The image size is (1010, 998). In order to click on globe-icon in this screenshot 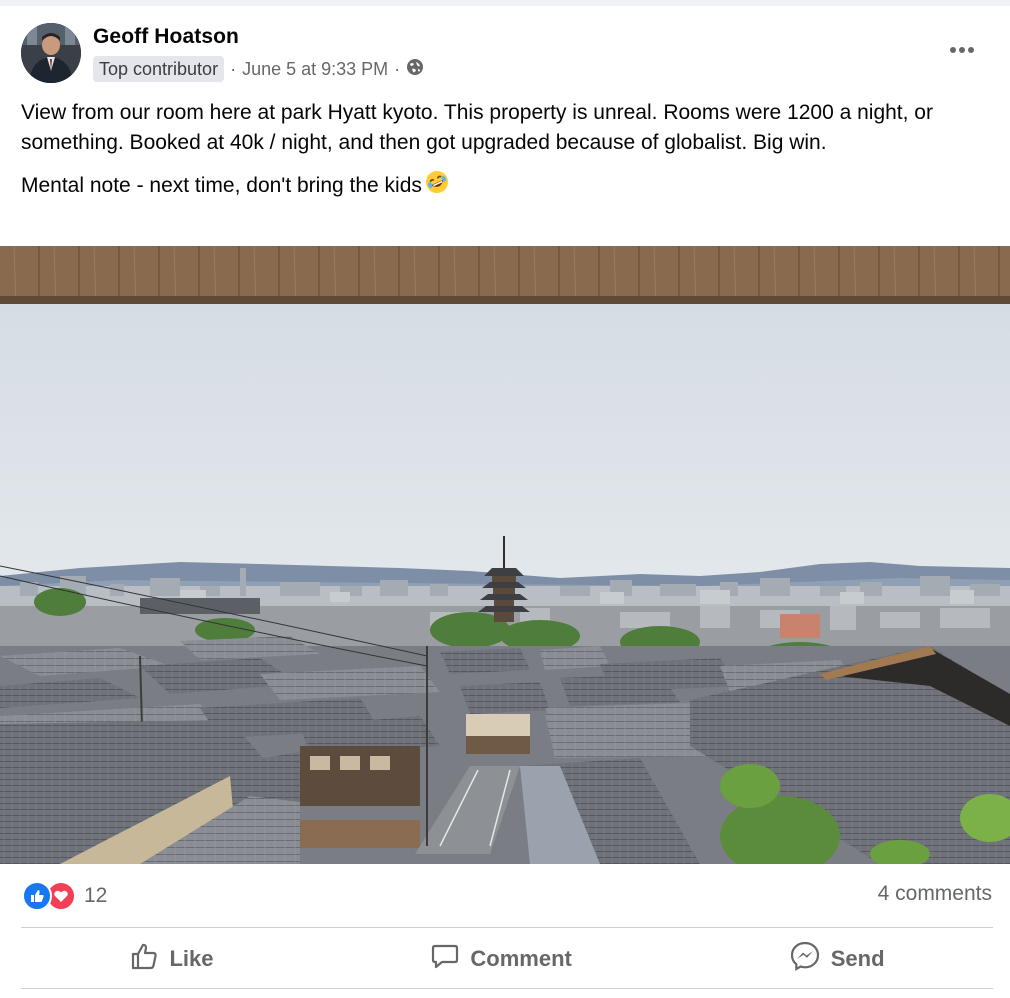, I will do `click(415, 69)`.